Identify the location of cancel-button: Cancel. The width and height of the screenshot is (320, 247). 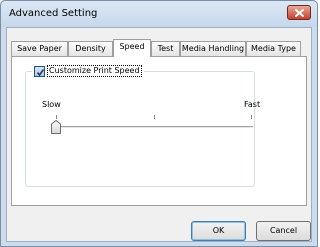
(283, 231).